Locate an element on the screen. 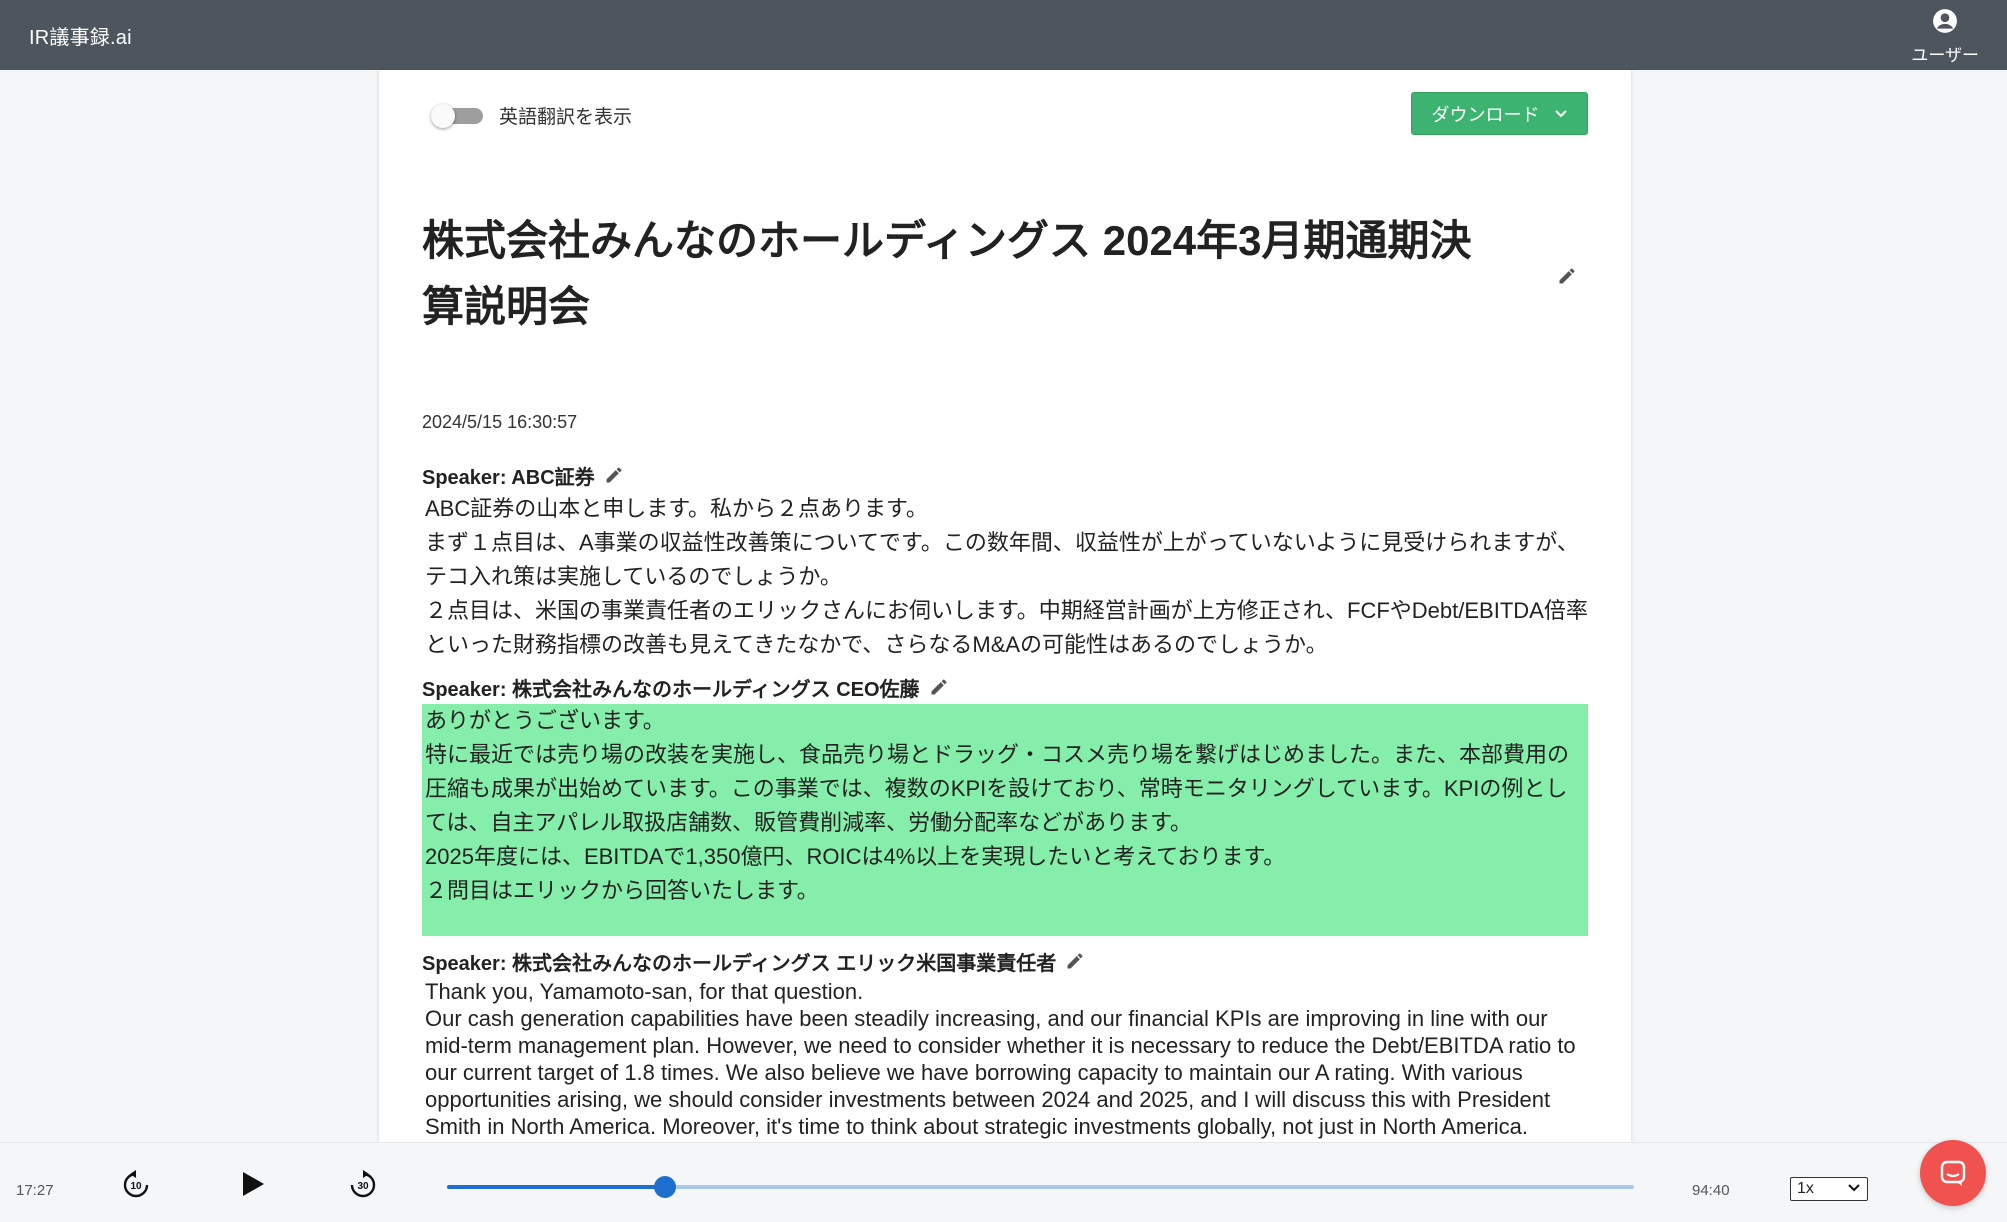 The width and height of the screenshot is (2007, 1222). play-button is located at coordinates (253, 1184).